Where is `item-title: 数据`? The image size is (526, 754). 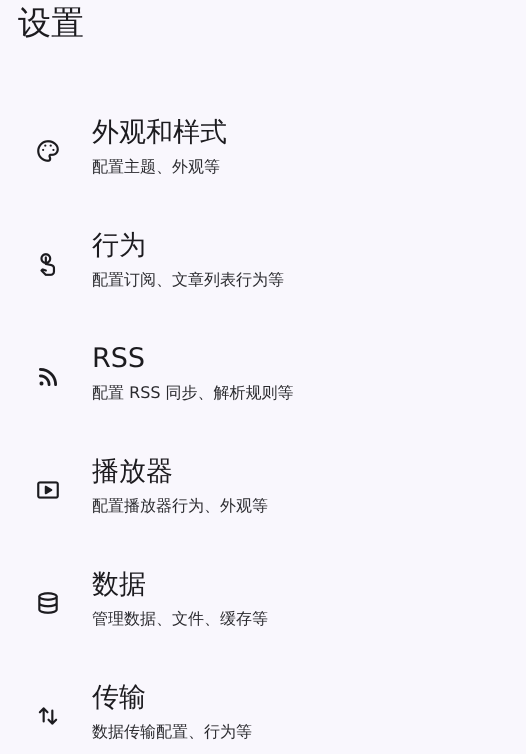 item-title: 数据 is located at coordinates (119, 585).